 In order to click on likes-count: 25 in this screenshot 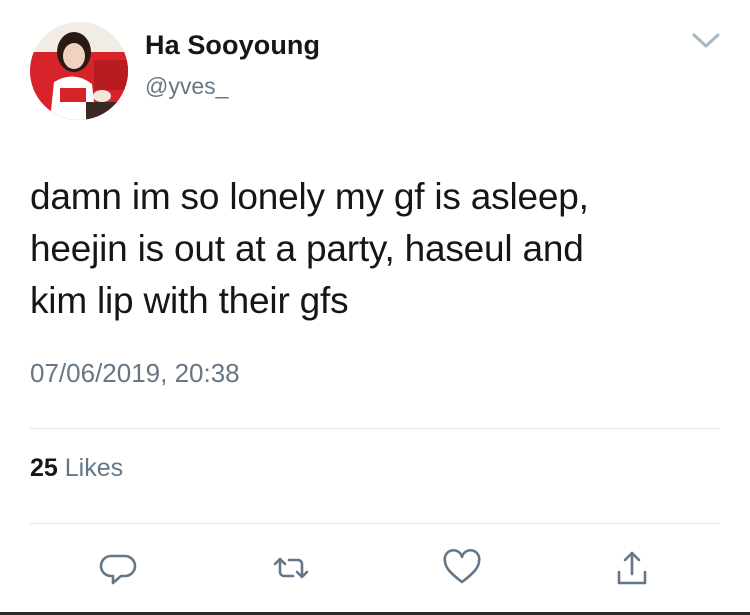, I will do `click(44, 468)`.